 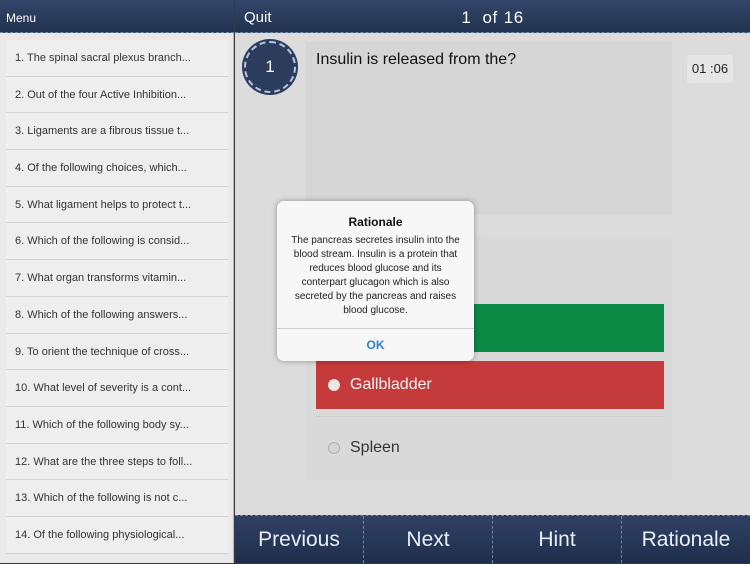 What do you see at coordinates (466, 17) in the screenshot?
I see `current-question-number: 1` at bounding box center [466, 17].